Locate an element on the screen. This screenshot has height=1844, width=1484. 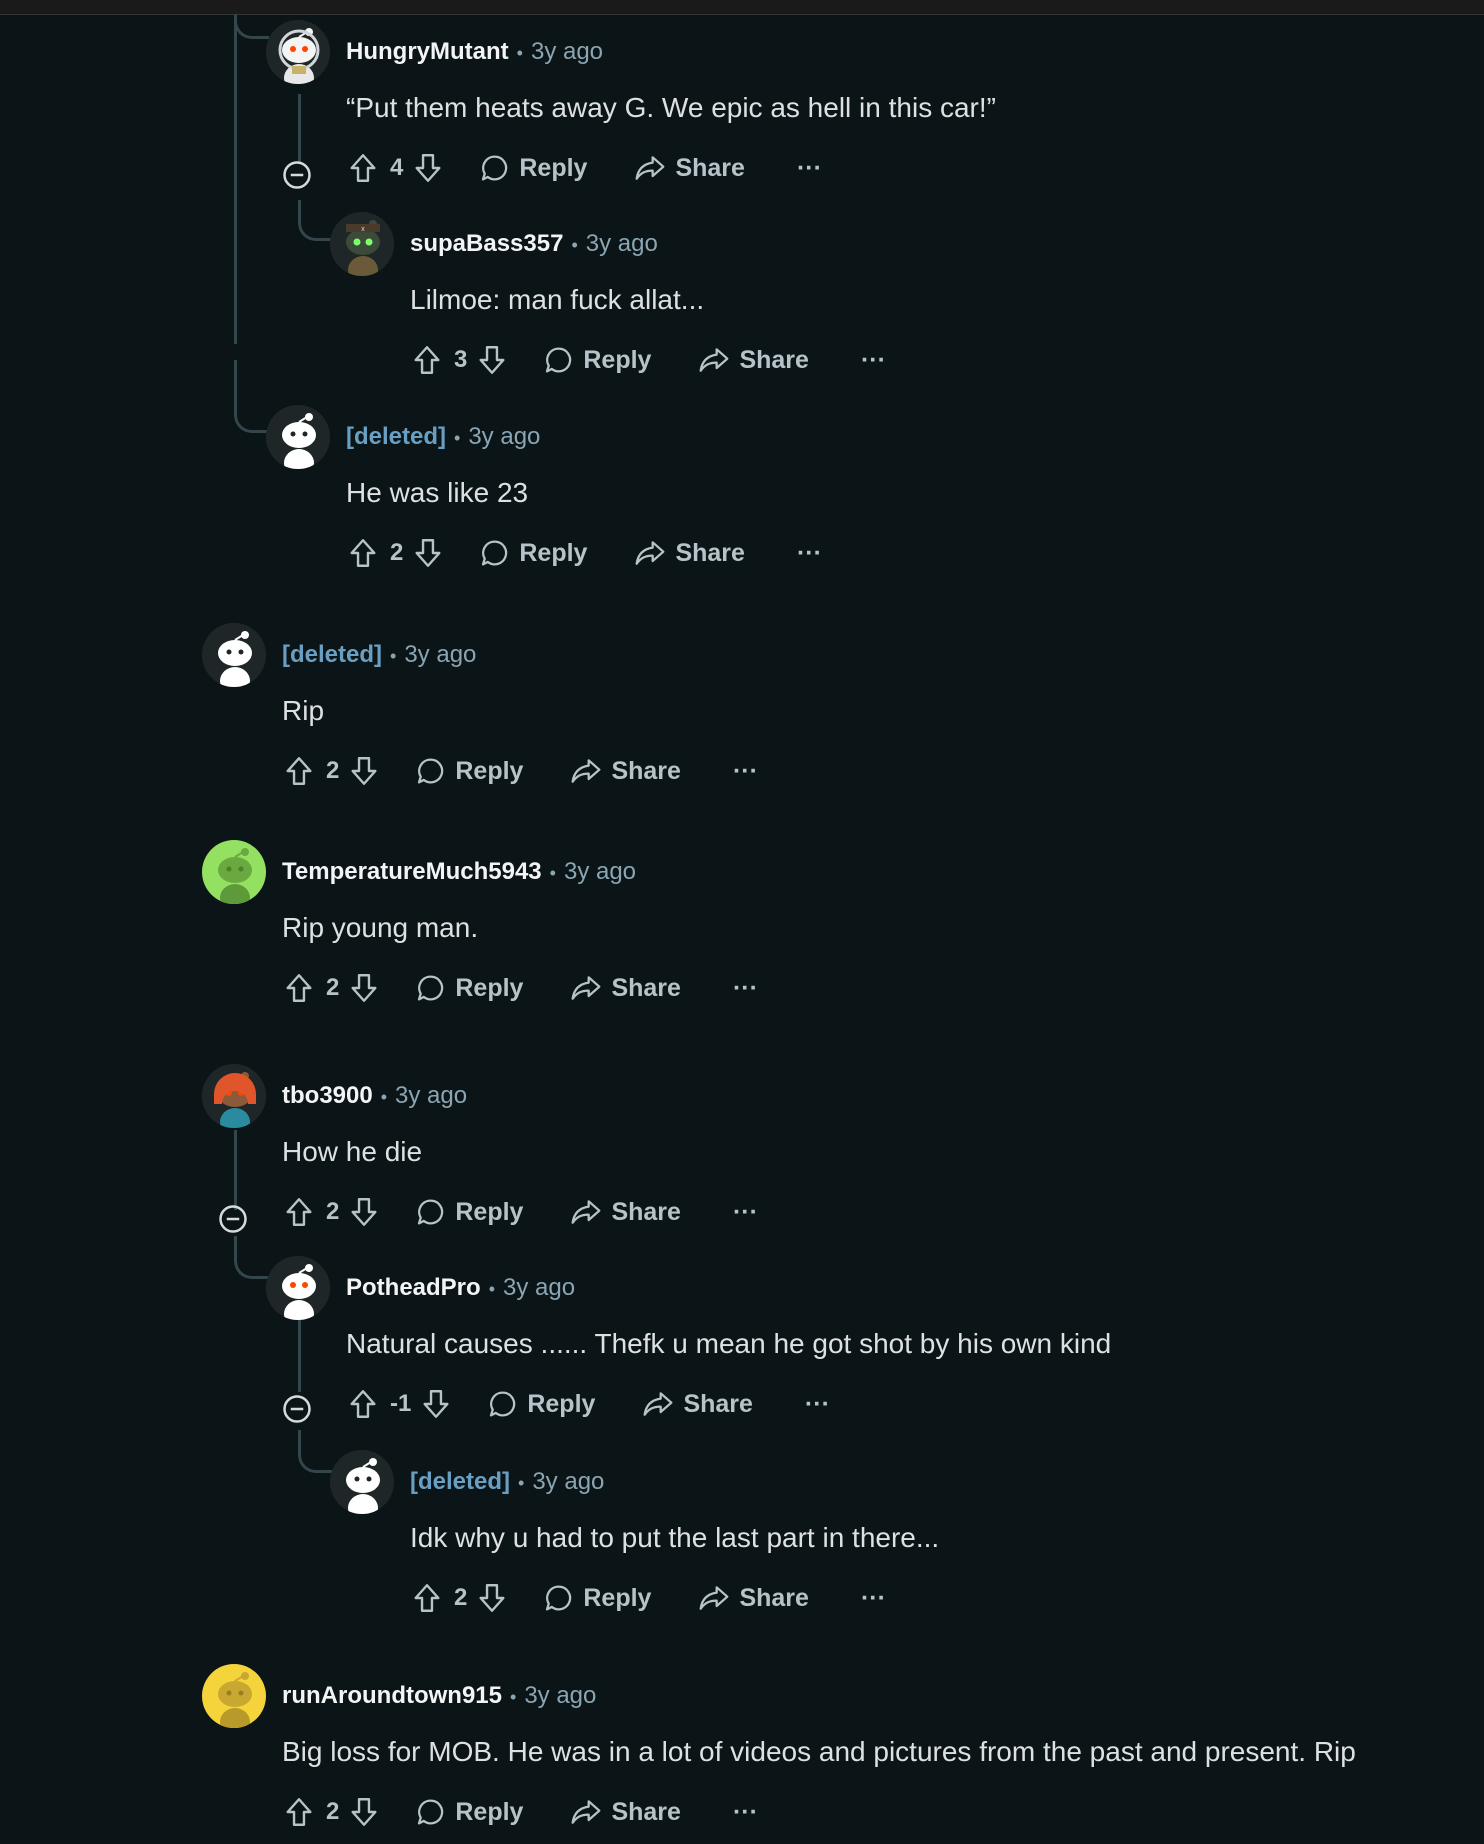
comment-meta: [deleted] • 3y ago is located at coordinates (507, 1482).